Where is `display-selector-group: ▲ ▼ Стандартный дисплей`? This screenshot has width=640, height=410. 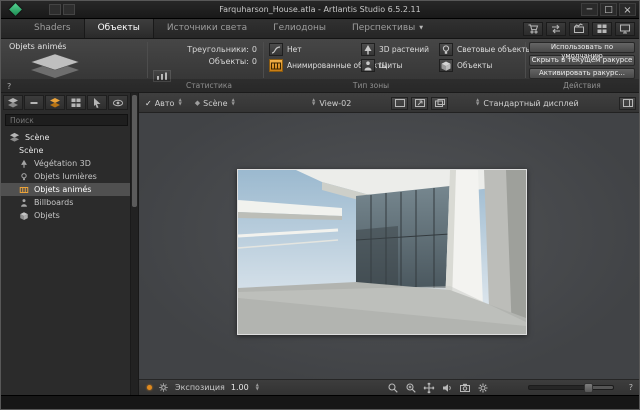
display-selector-group: ▲ ▼ Стандартный дисплей is located at coordinates (527, 103).